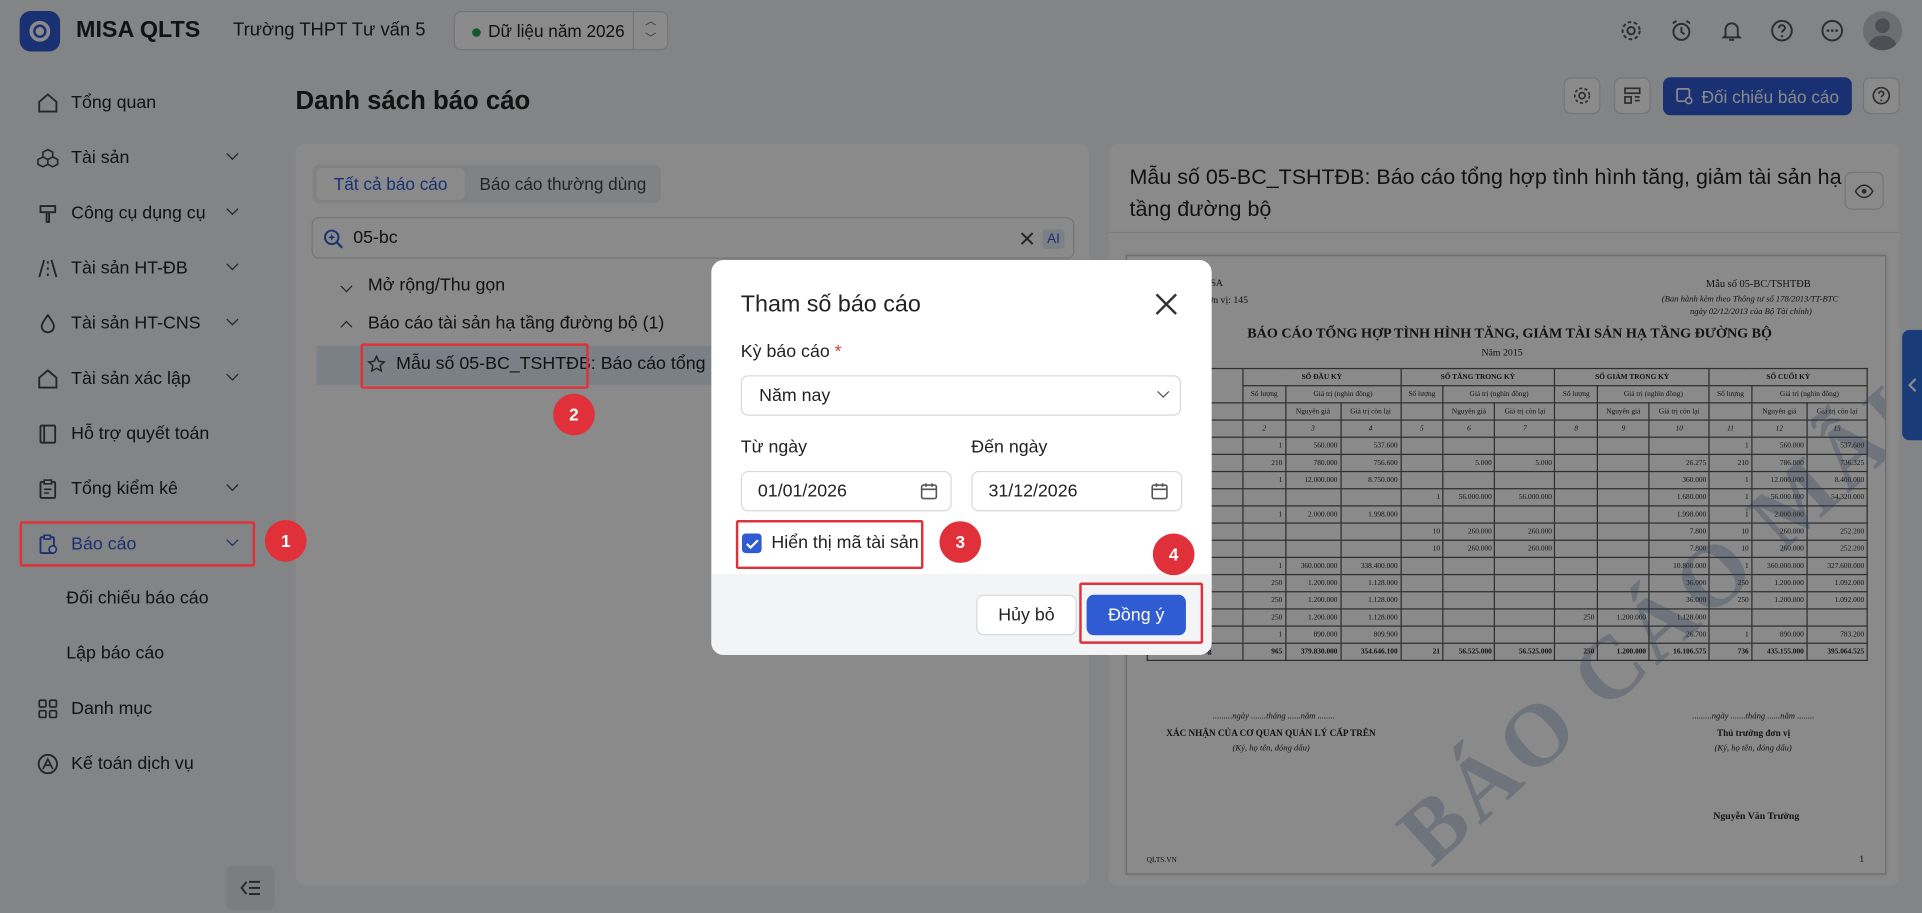  Describe the element at coordinates (838, 352) in the screenshot. I see `required-mark: *` at that location.